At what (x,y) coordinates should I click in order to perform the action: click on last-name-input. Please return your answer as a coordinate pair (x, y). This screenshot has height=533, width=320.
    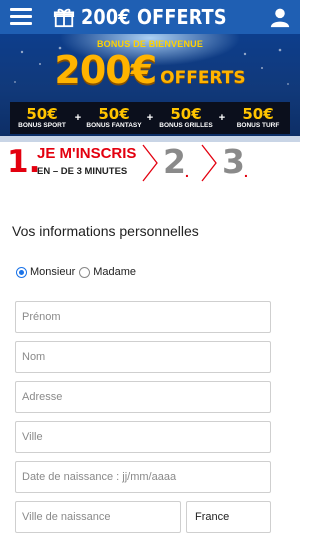
    Looking at the image, I should click on (143, 357).